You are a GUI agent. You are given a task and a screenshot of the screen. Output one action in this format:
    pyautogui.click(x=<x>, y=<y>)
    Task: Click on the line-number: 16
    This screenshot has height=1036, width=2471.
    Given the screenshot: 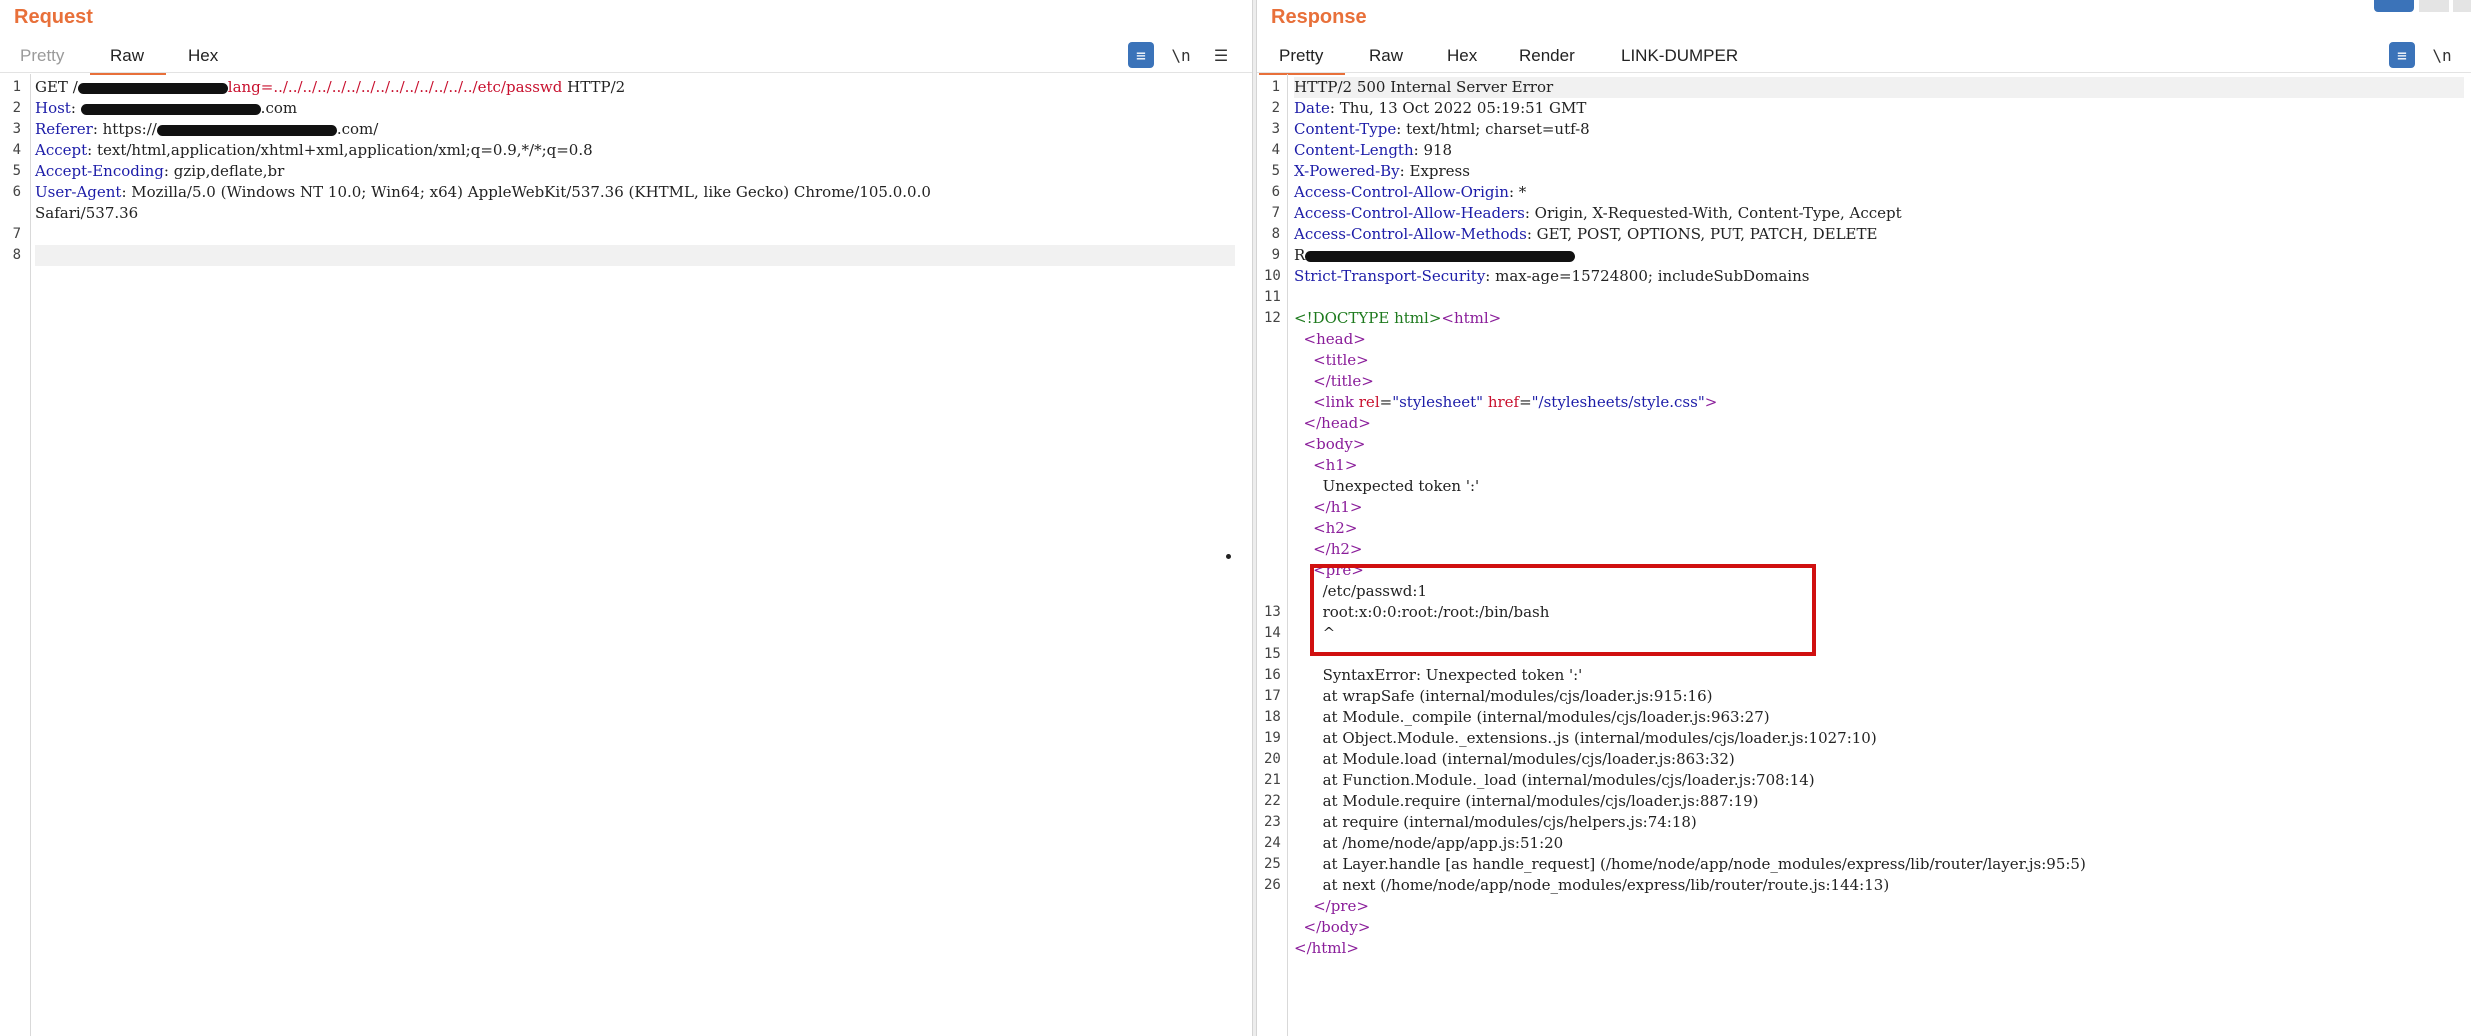 What is the action you would take?
    pyautogui.click(x=1272, y=675)
    